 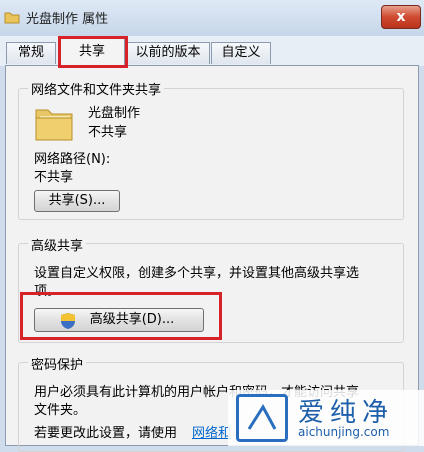 What do you see at coordinates (197, 273) in the screenshot?
I see `advanced-sharing-description: 设置自定义权限，创建多个共享，并设置其他高级共享选` at bounding box center [197, 273].